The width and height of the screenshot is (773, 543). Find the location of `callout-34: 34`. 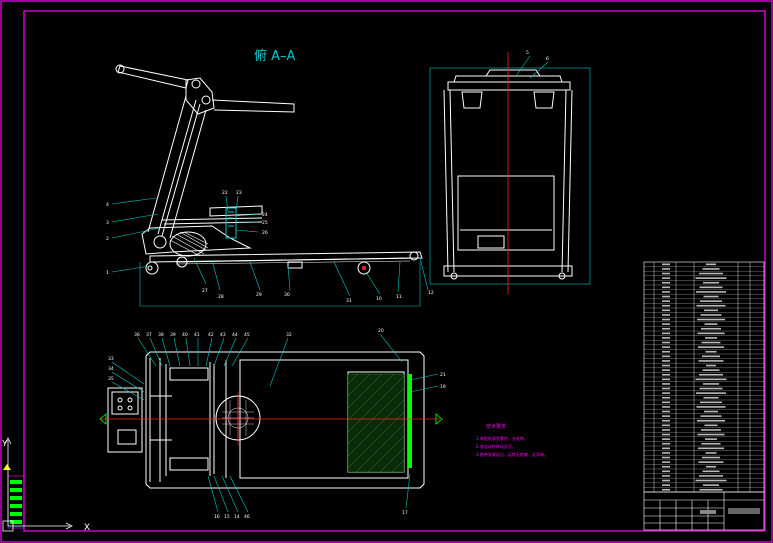

callout-34: 34 is located at coordinates (111, 369).